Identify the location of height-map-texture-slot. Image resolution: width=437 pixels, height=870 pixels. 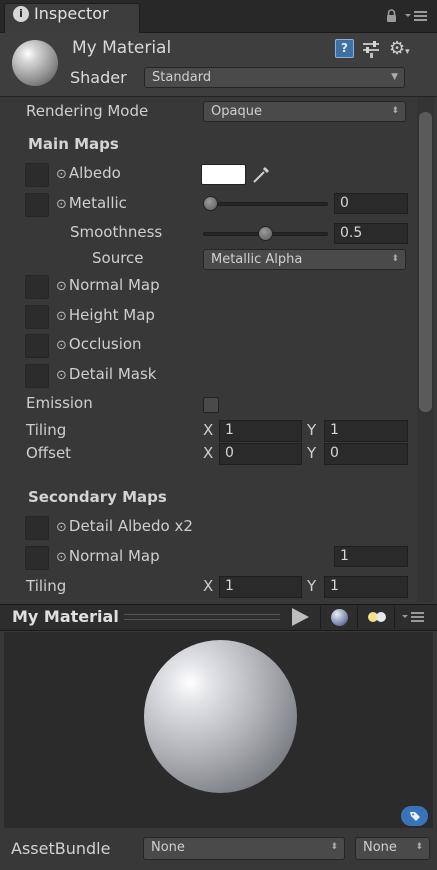
(37, 317).